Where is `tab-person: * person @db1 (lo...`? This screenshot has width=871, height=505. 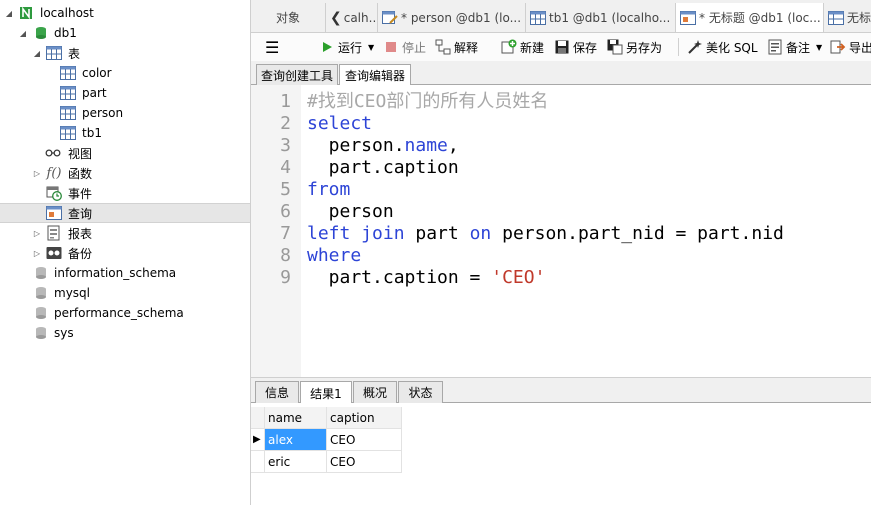 tab-person: * person @db1 (lo... is located at coordinates (452, 17).